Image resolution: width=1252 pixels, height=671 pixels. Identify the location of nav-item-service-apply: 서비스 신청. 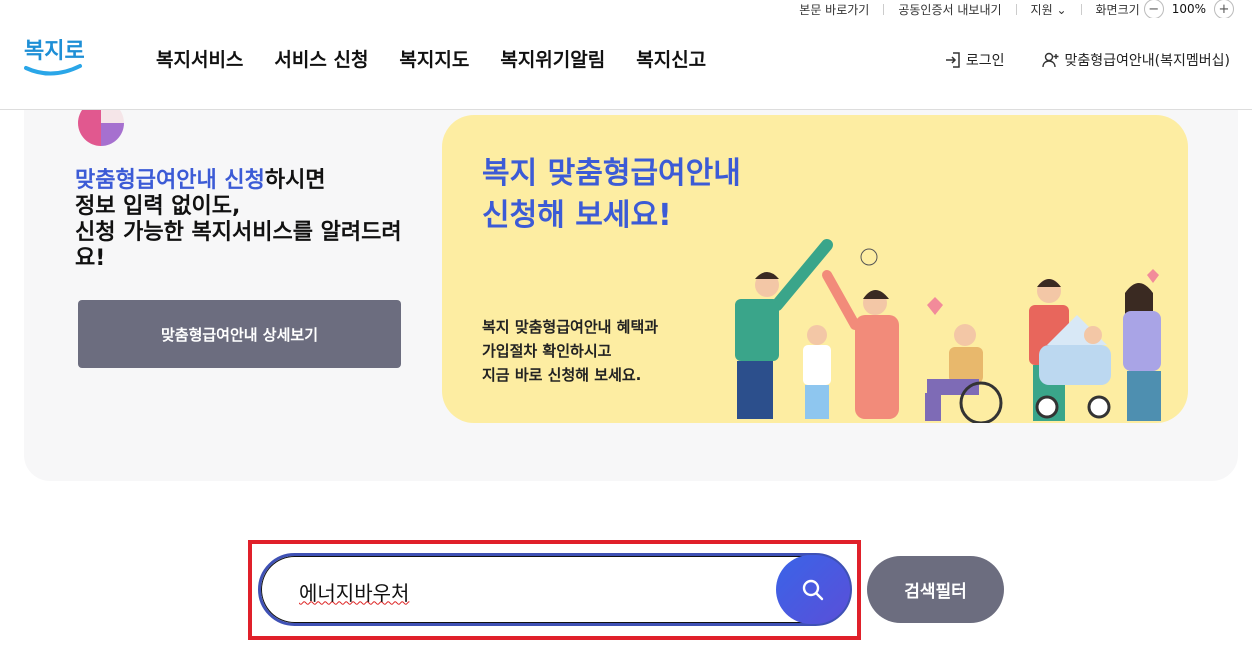
(321, 58).